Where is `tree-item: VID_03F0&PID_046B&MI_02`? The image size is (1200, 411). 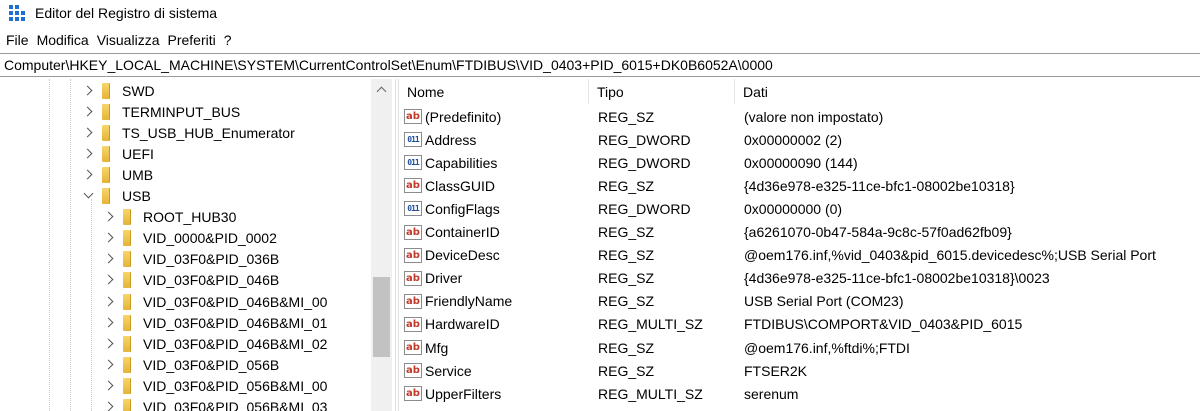 tree-item: VID_03F0&PID_046B&MI_02 is located at coordinates (215, 343).